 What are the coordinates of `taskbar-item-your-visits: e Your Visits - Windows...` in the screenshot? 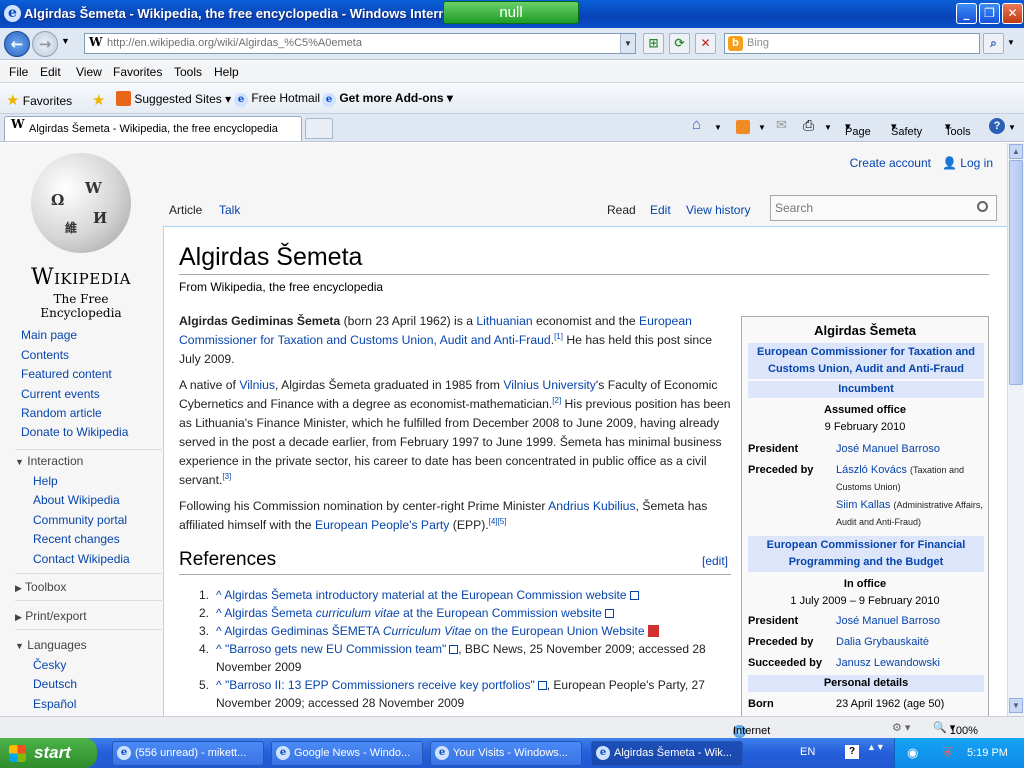 It's located at (506, 753).